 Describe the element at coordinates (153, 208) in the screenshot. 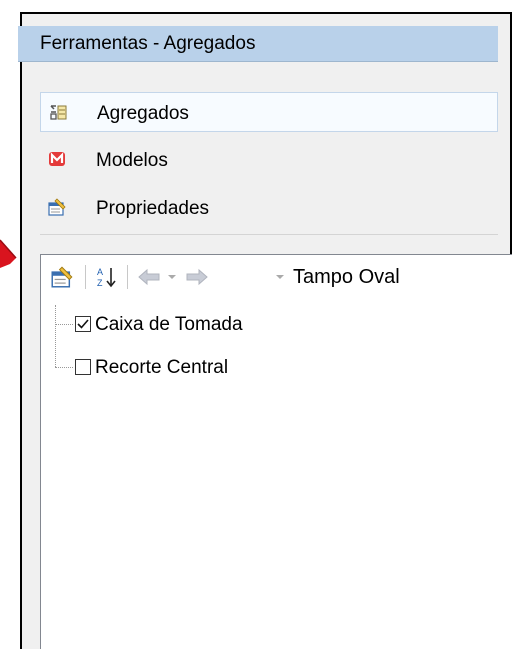

I see `accordion-label: Propriedades` at that location.